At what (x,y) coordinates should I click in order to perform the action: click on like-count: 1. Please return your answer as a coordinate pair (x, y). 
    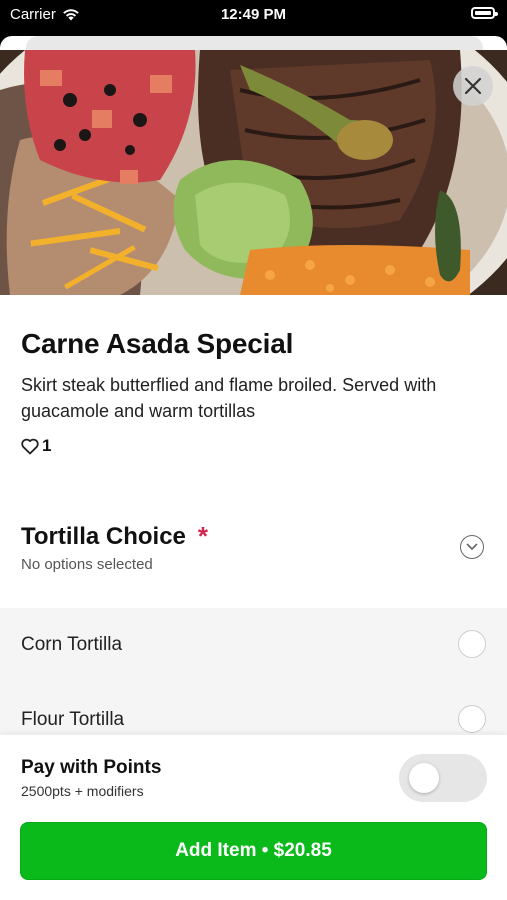
    Looking at the image, I should click on (47, 445).